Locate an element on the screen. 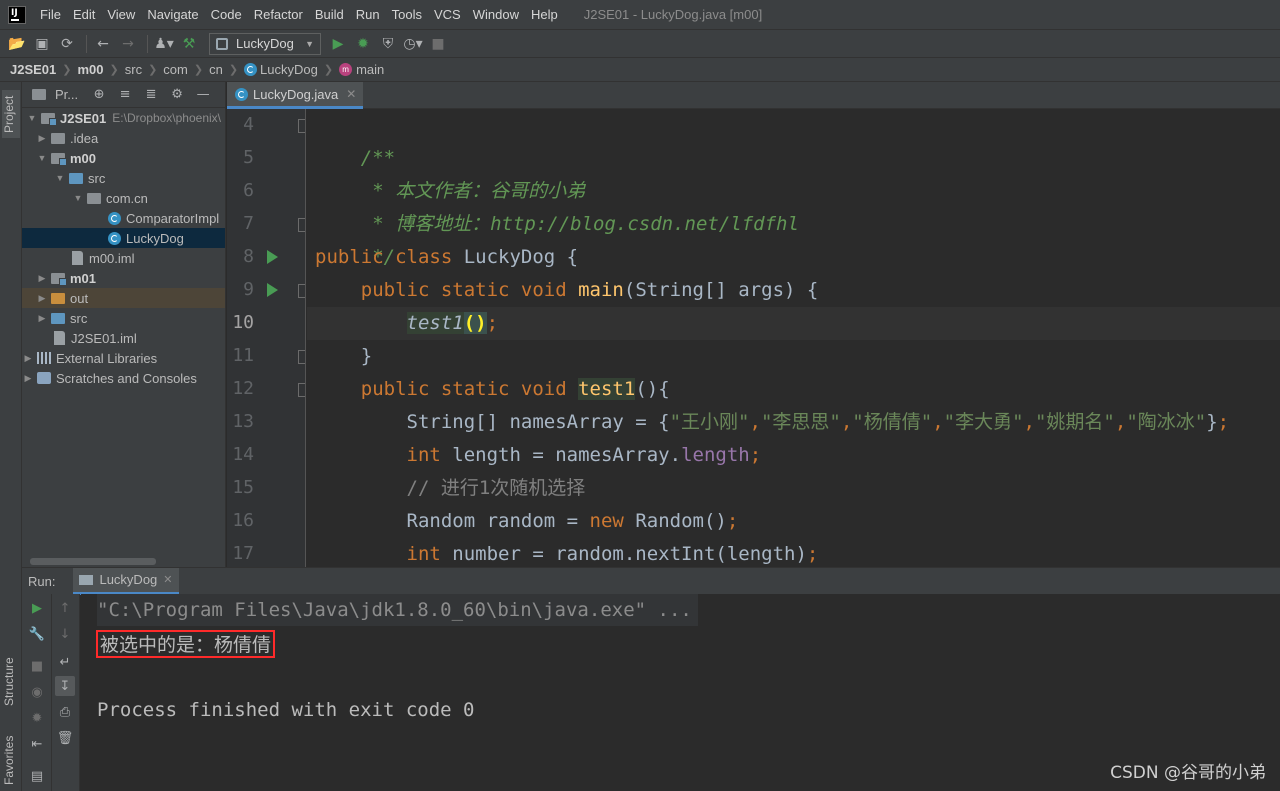  run-configuration-label: LuckyDog is located at coordinates (265, 43).